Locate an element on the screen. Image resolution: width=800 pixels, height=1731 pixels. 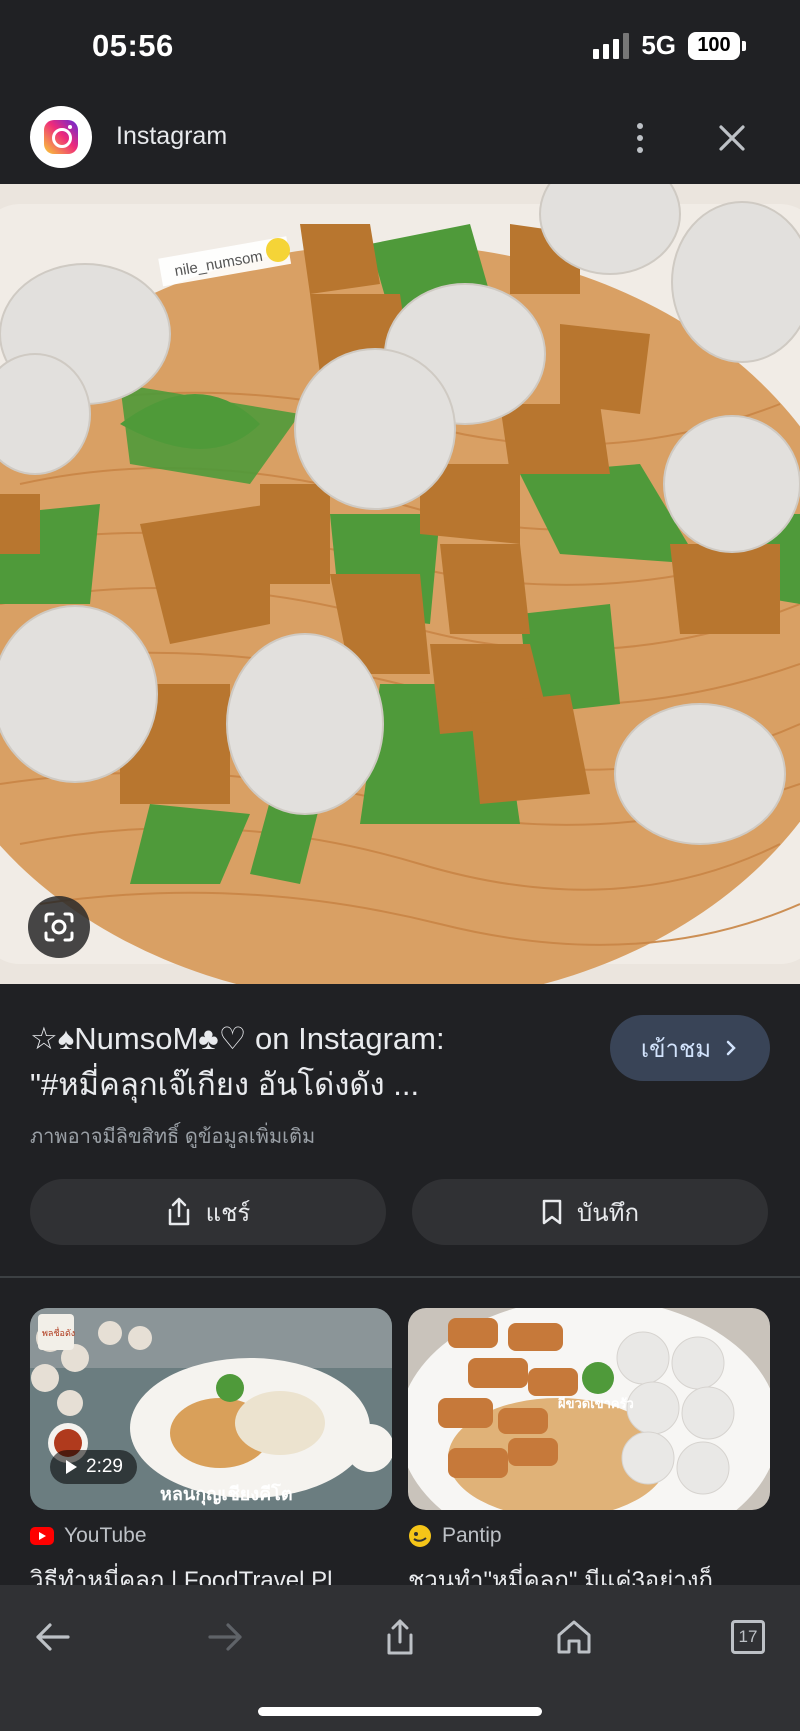
battery-level: 100 is located at coordinates (714, 45).